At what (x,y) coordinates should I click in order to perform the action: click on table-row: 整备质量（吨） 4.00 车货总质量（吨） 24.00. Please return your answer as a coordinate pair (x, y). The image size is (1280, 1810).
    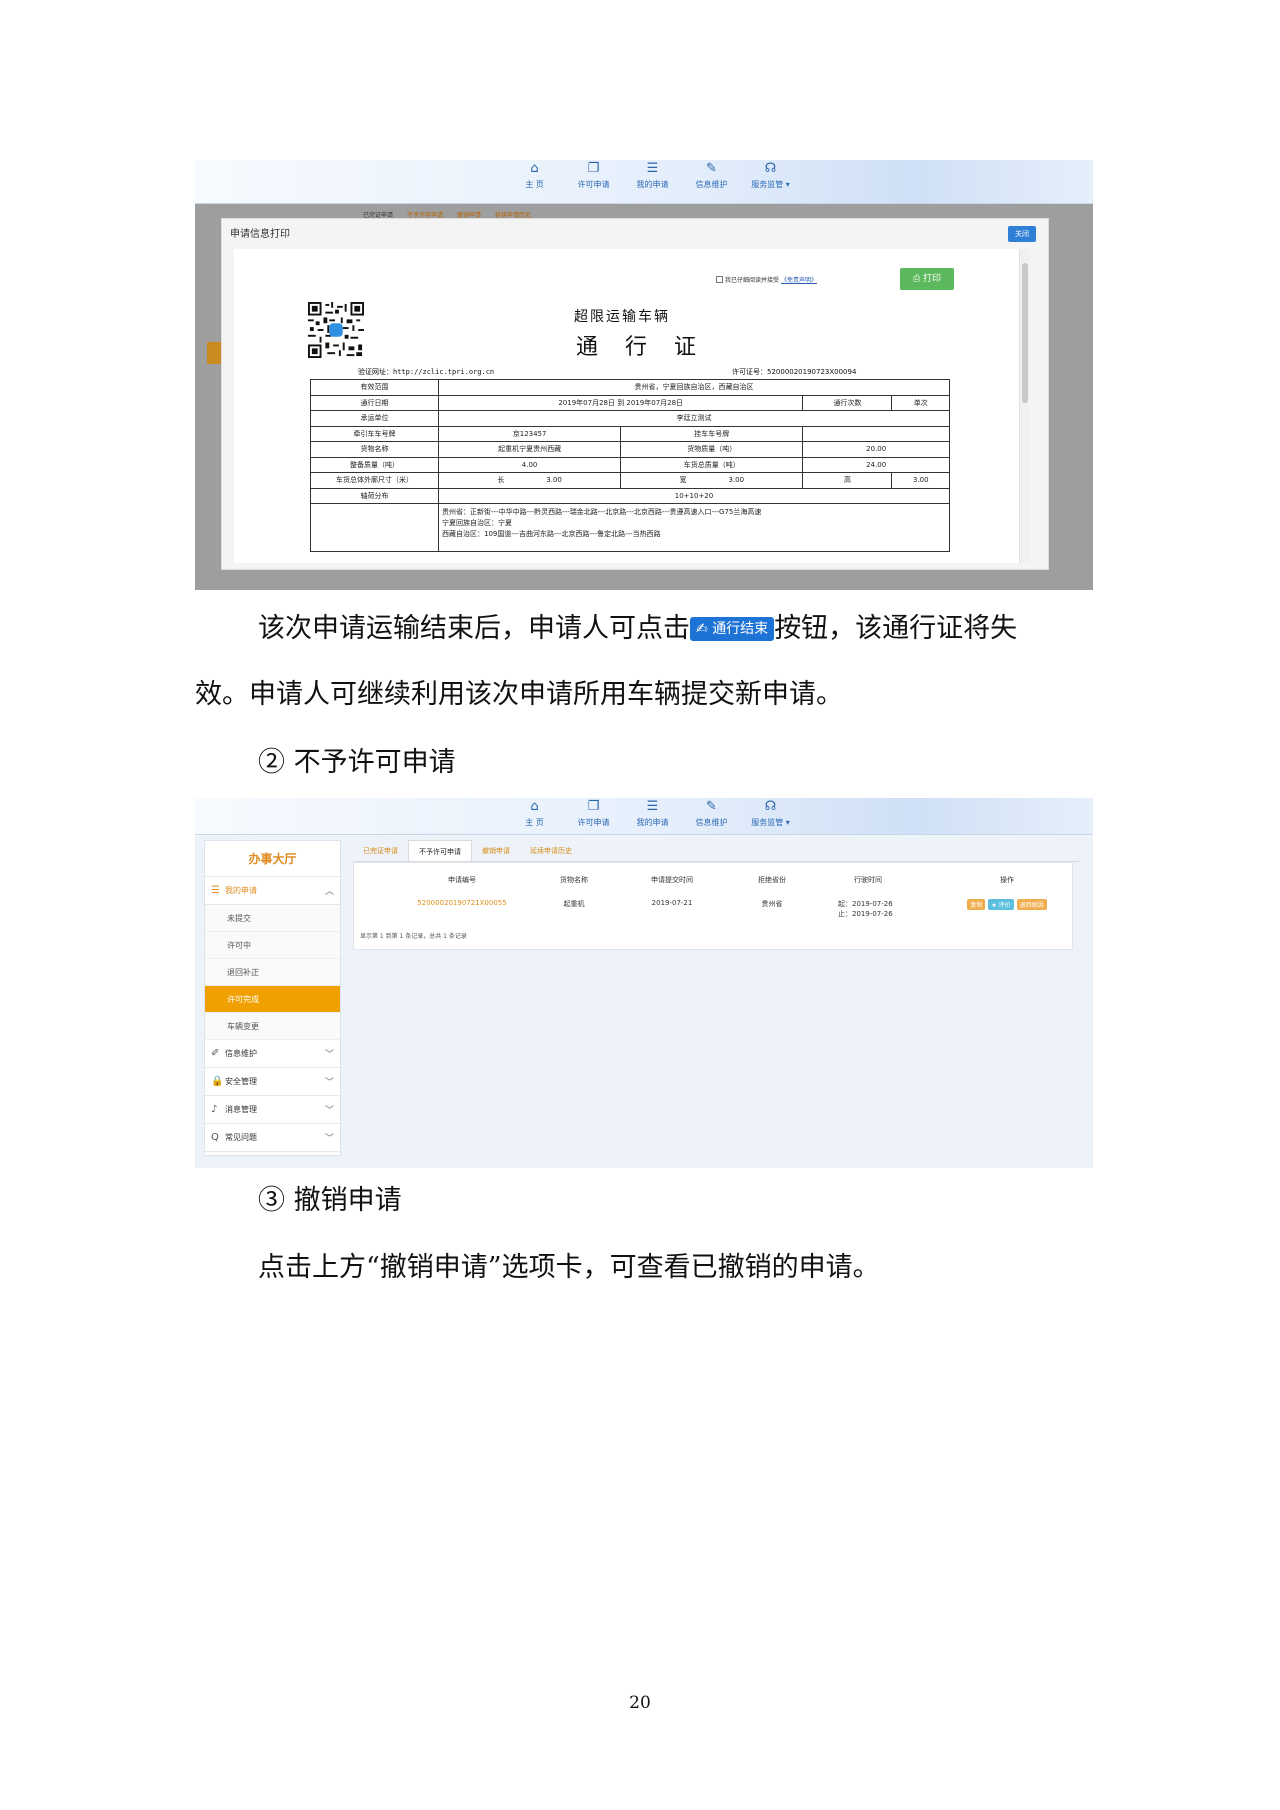
    Looking at the image, I should click on (630, 464).